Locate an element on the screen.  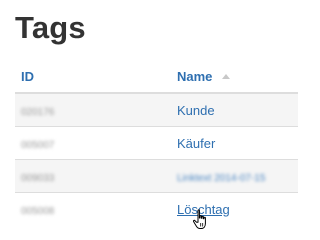
column-header-id-label: ID is located at coordinates (27, 76).